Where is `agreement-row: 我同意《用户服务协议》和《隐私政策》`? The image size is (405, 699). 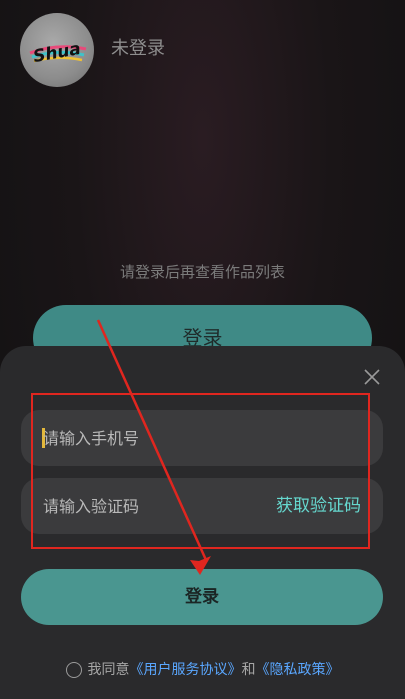
agreement-row: 我同意《用户服务协议》和《隐私政策》 is located at coordinates (202, 669).